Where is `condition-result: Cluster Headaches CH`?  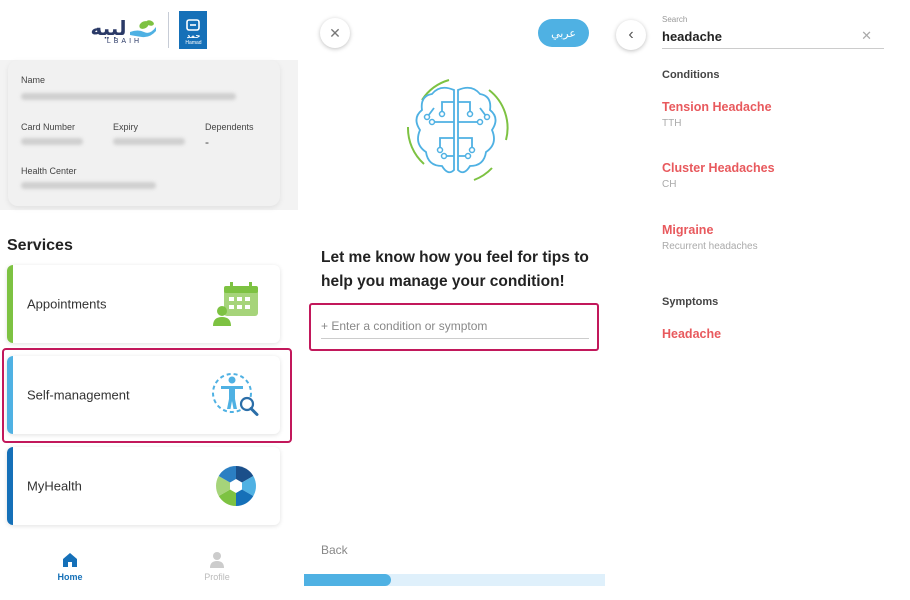
condition-result: Cluster Headaches CH is located at coordinates (718, 175).